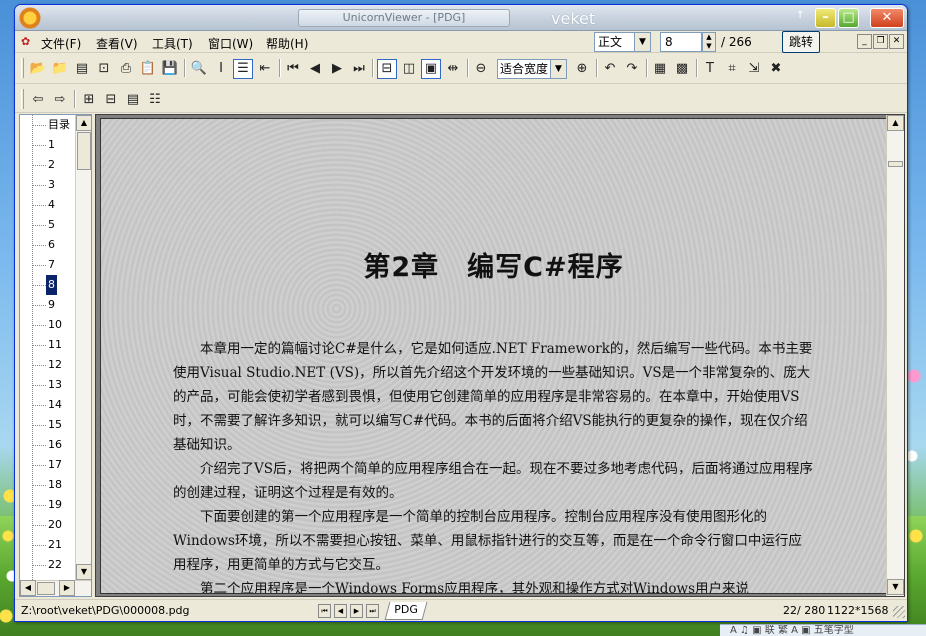  Describe the element at coordinates (48, 225) in the screenshot. I see `tree-item-5: 5` at that location.